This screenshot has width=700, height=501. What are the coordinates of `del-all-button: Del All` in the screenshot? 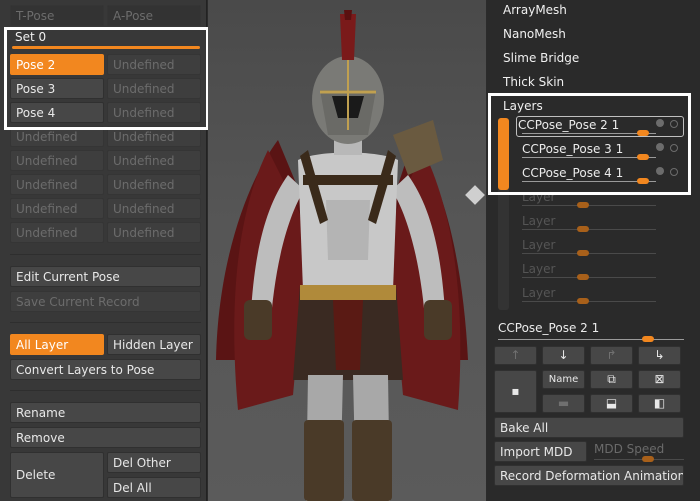 It's located at (154, 487).